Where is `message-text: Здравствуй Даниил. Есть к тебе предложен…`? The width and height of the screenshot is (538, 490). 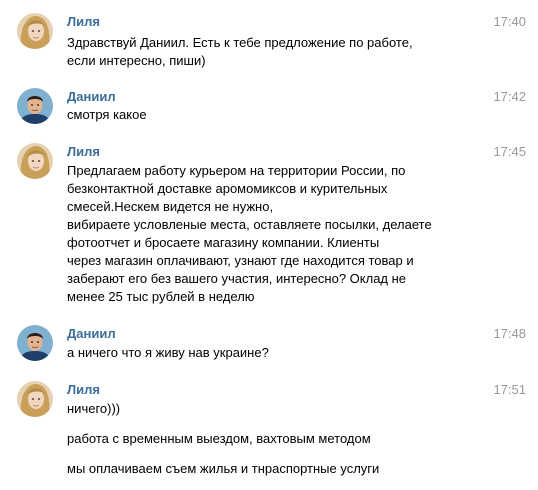 message-text: Здравствуй Даниил. Есть к тебе предложен… is located at coordinates (240, 51).